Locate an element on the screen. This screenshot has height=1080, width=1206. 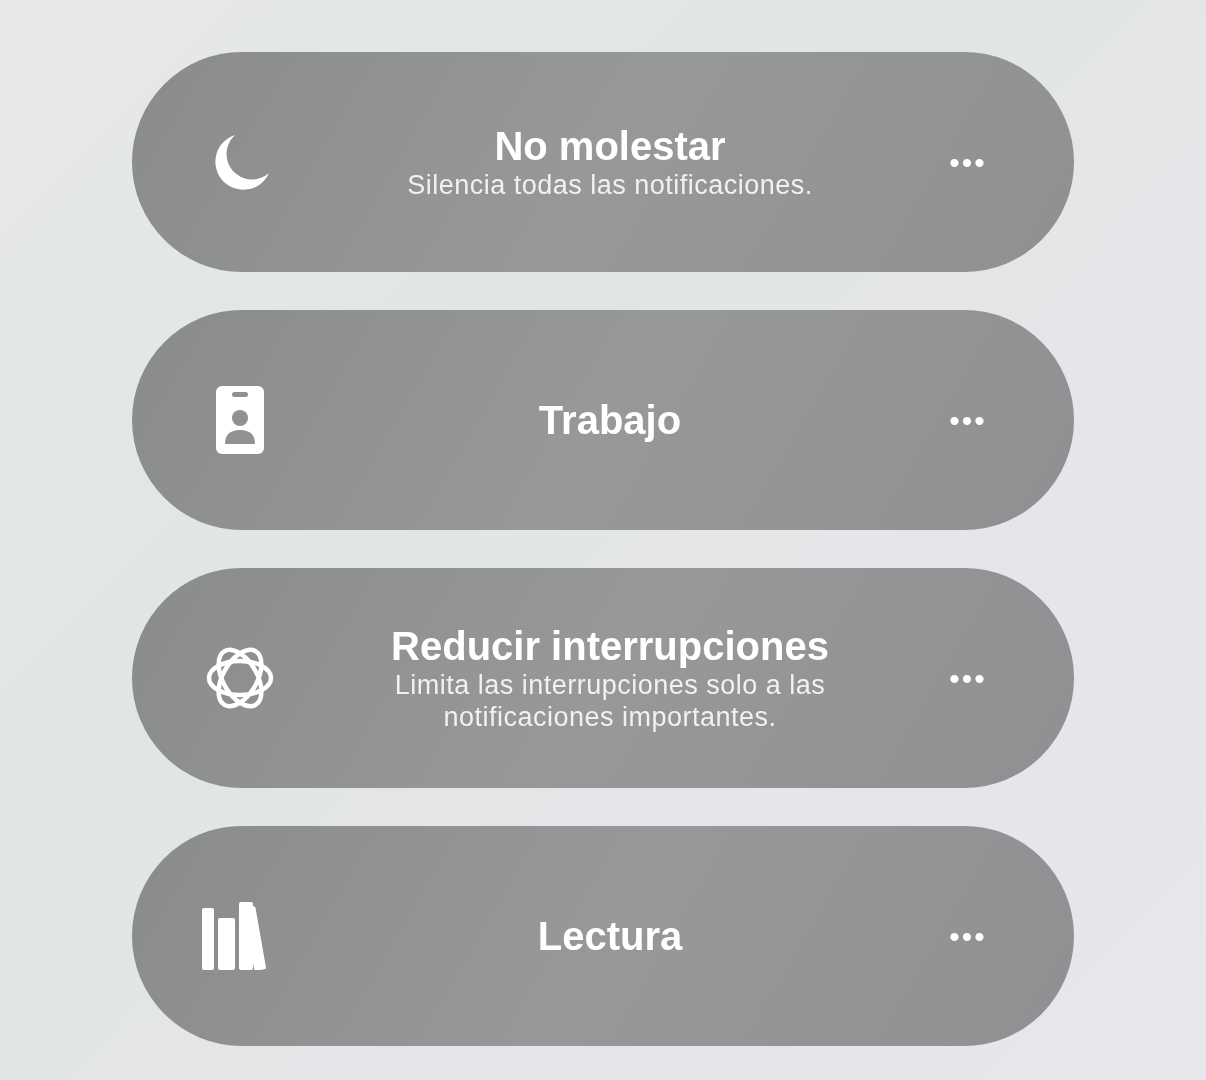
mode-description: Silencia todas las notificaciones. is located at coordinates (610, 185).